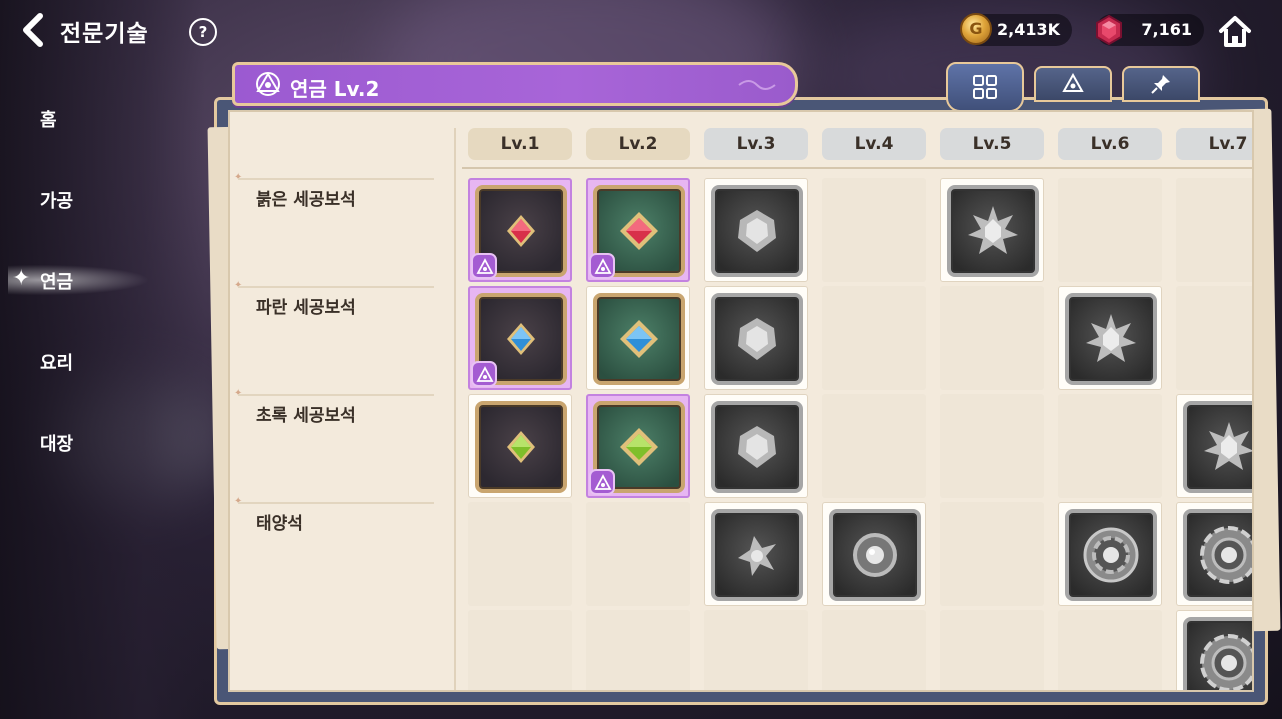  Describe the element at coordinates (56, 443) in the screenshot. I see `sidebar-item-smithing: 대장` at that location.